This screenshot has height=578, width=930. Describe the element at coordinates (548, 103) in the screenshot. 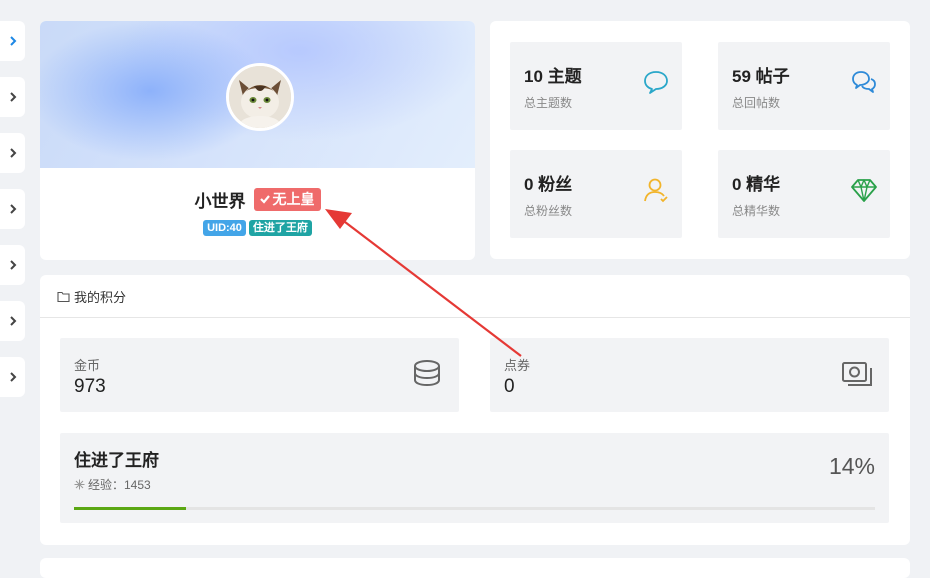

I see `stat-label: 总主题数` at that location.